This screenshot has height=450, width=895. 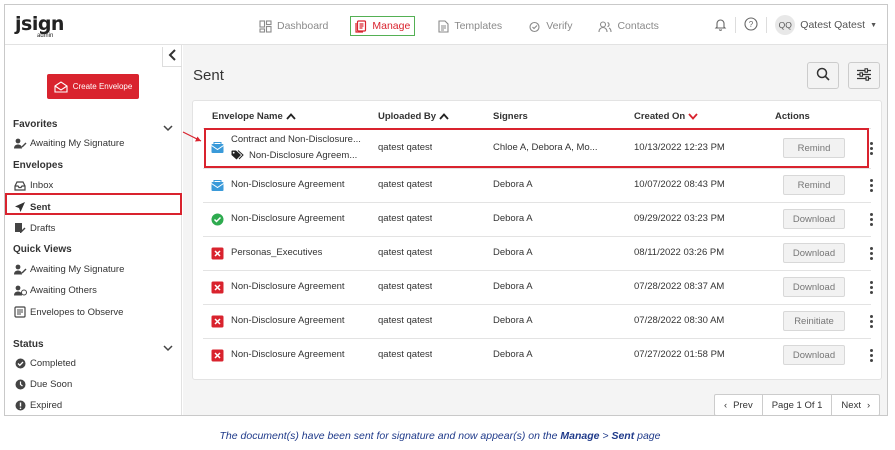 What do you see at coordinates (814, 185) in the screenshot?
I see `remind-button: Remind` at bounding box center [814, 185].